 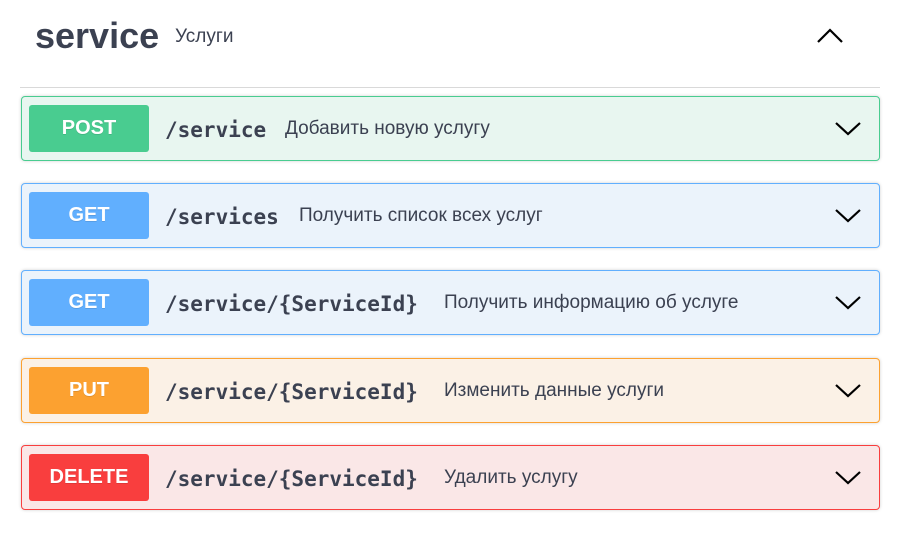 What do you see at coordinates (554, 390) in the screenshot?
I see `operation-summary: Изменить данные услуги` at bounding box center [554, 390].